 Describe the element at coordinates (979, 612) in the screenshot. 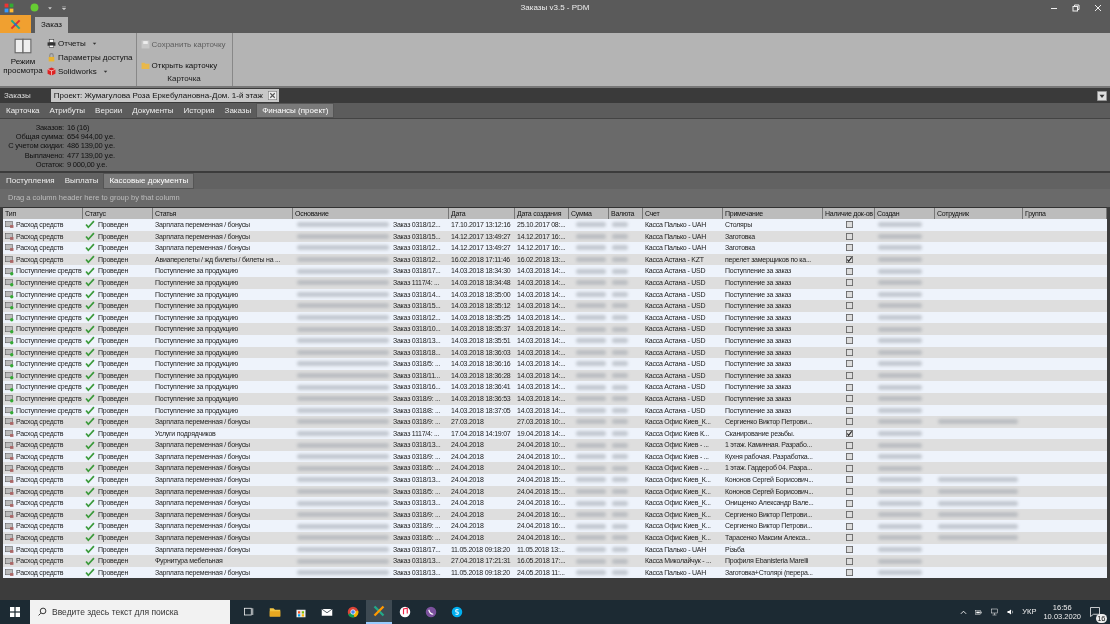

I see `battery-icon` at that location.